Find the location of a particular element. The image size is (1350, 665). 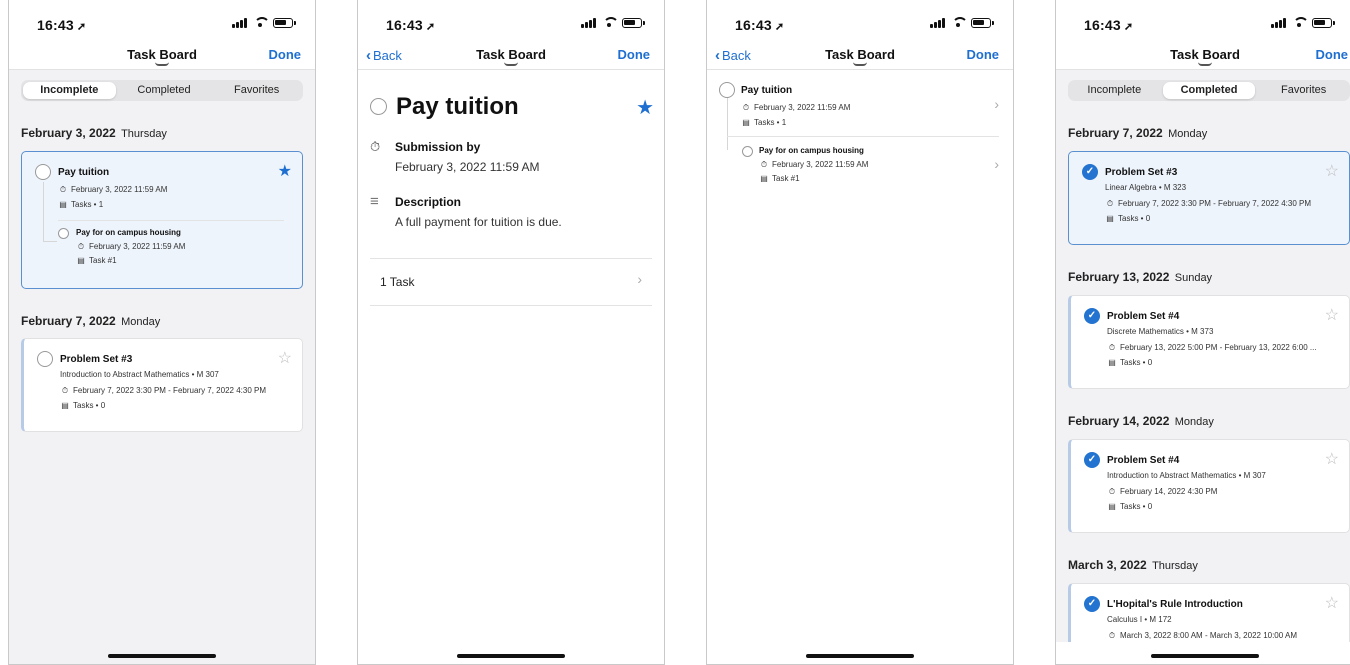

subtask-title: Pay for on campus housing is located at coordinates (128, 232).